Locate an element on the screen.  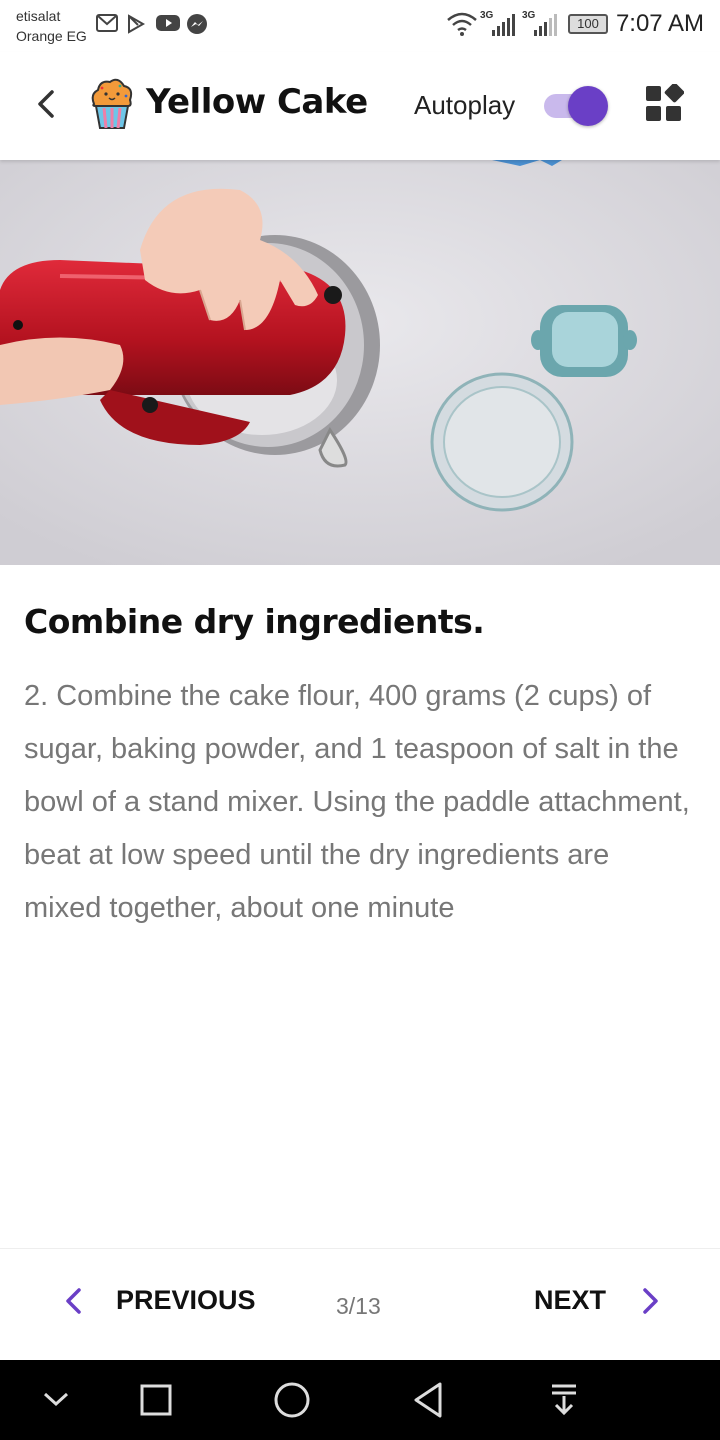
grid-icon is located at coordinates (665, 101).